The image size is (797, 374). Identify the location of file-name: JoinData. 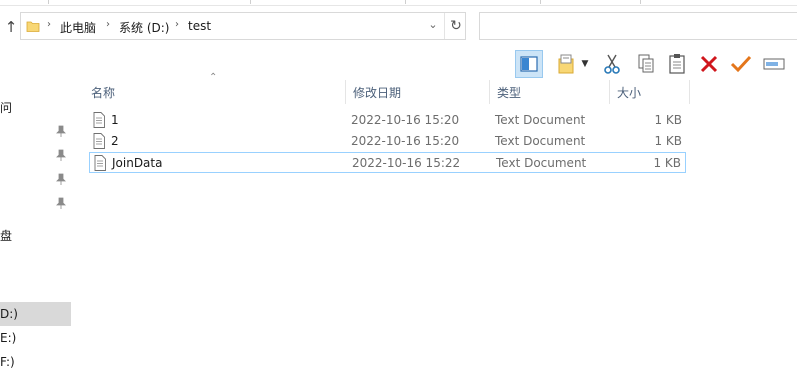
(137, 163).